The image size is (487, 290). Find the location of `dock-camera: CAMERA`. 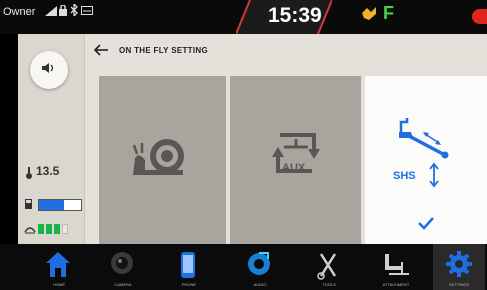

dock-camera: CAMERA is located at coordinates (123, 267).